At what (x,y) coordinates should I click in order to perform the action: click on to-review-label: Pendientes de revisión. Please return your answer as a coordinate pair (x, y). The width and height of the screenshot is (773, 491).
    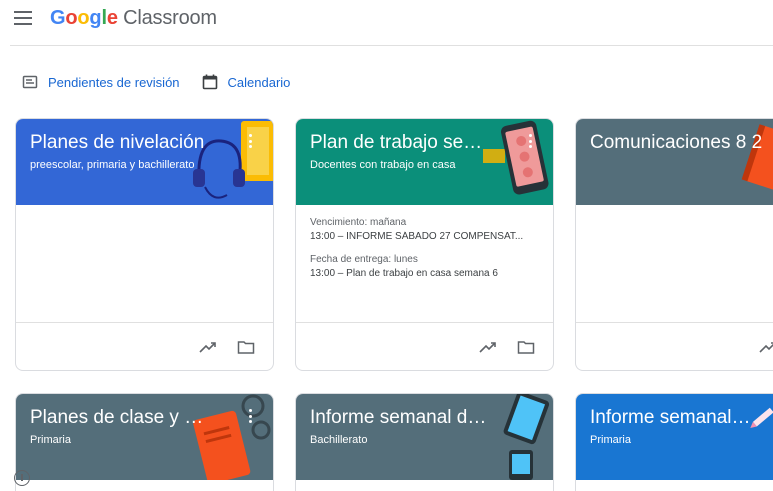
    Looking at the image, I should click on (114, 82).